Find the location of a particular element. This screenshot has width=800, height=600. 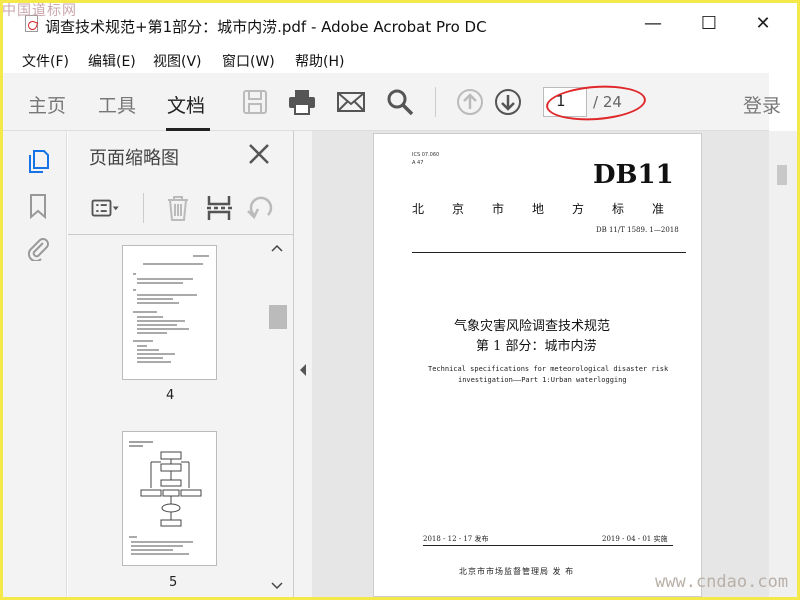

bookmarks-icon is located at coordinates (38, 206).